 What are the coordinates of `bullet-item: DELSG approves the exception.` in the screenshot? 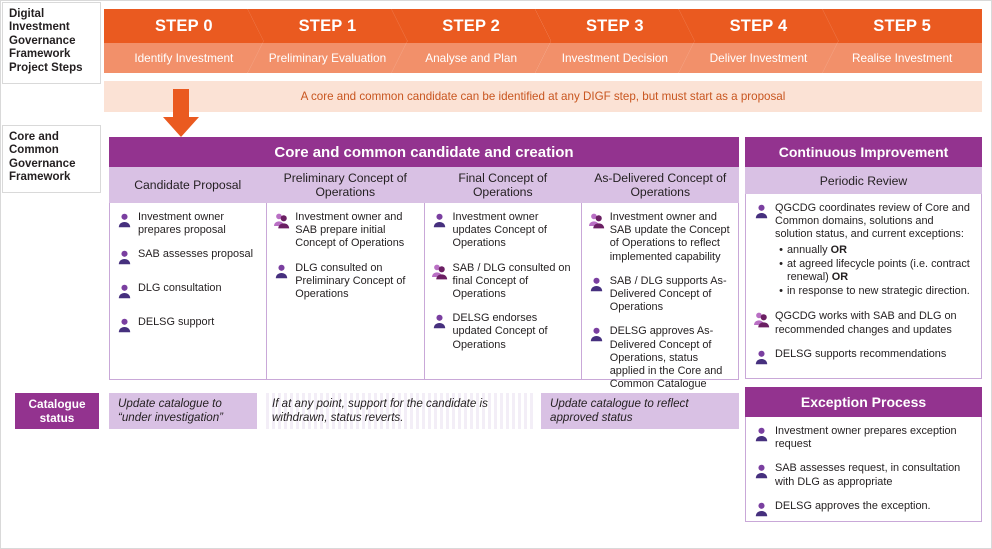 It's located at (863, 511).